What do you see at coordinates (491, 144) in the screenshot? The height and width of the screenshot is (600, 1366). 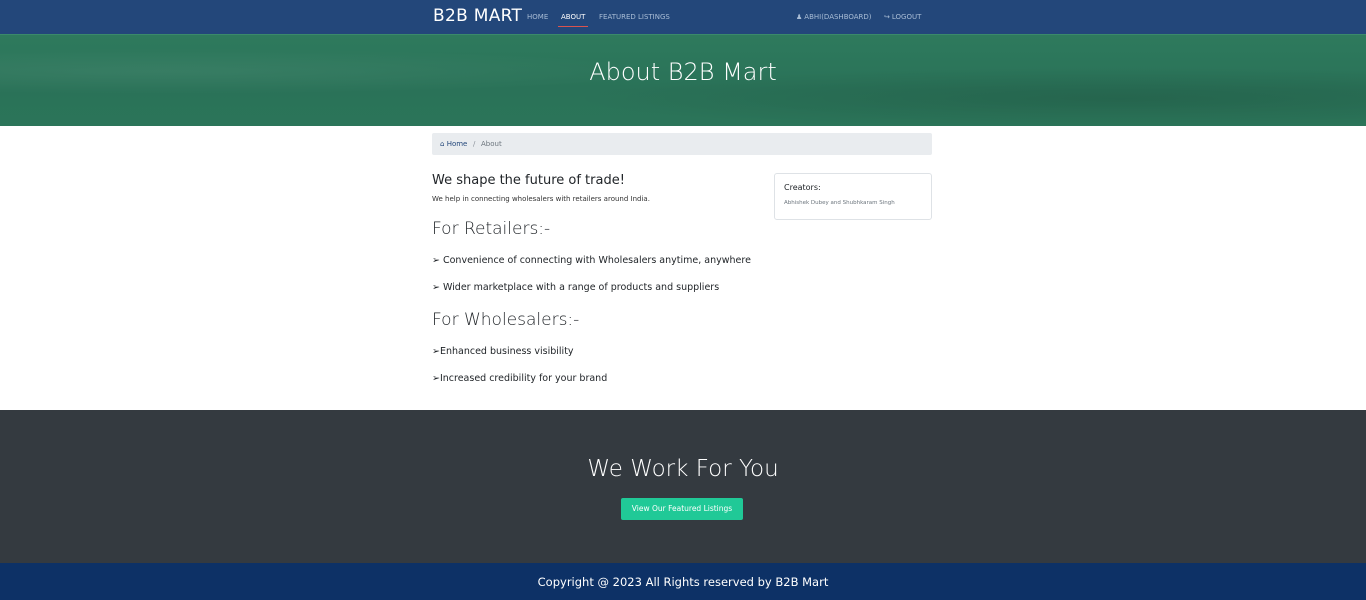 I see `breadcrumb-current: About` at bounding box center [491, 144].